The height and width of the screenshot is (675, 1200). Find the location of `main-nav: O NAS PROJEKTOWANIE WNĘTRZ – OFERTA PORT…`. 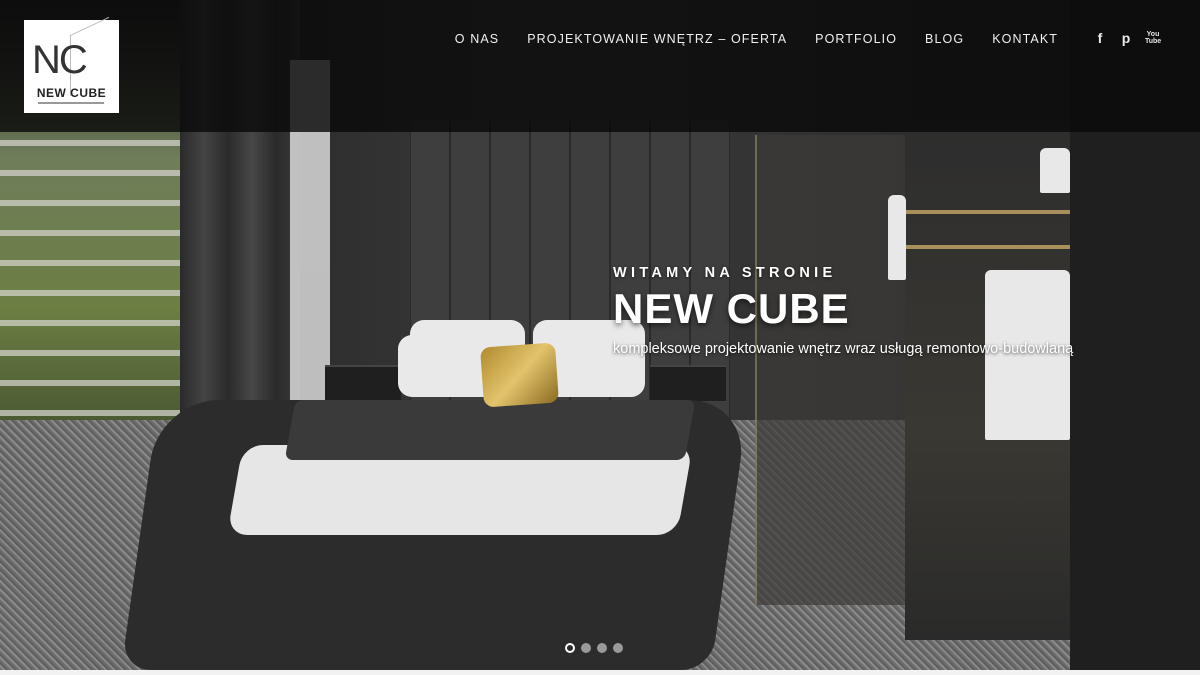

main-nav: O NAS PROJEKTOWANIE WNĘTRZ – OFERTA PORT… is located at coordinates (756, 39).